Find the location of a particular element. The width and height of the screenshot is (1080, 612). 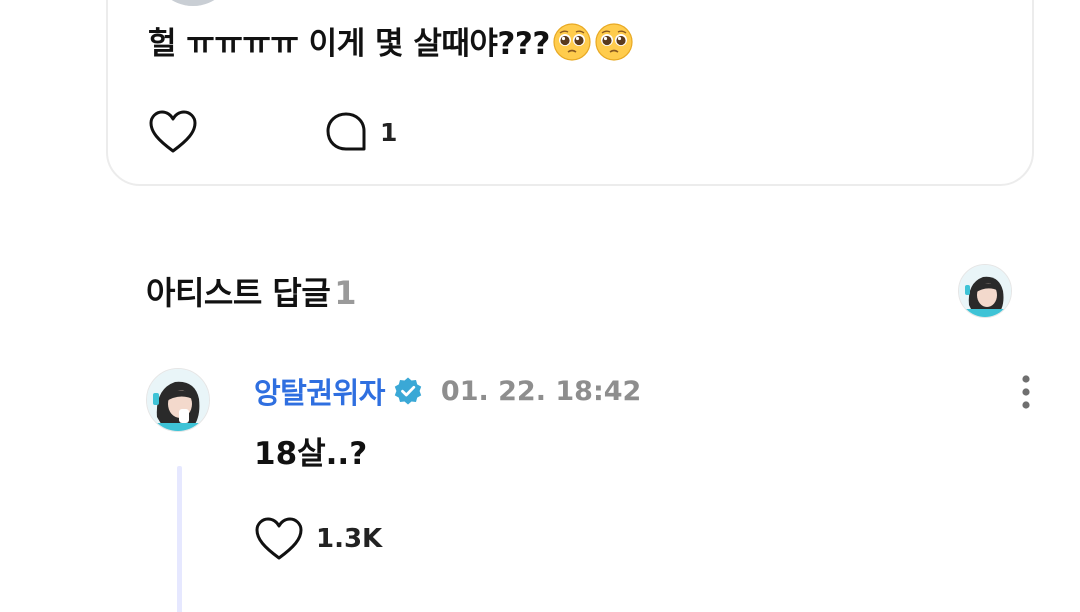

section-count: 1 is located at coordinates (345, 293).